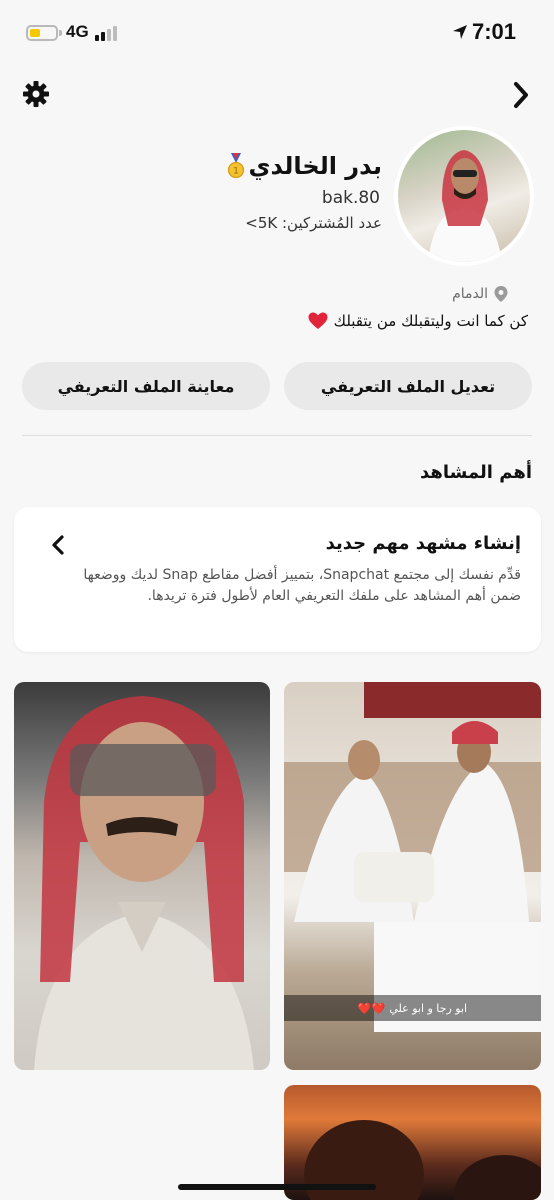 This screenshot has width=554, height=1200. I want to click on gear-icon, so click(36, 94).